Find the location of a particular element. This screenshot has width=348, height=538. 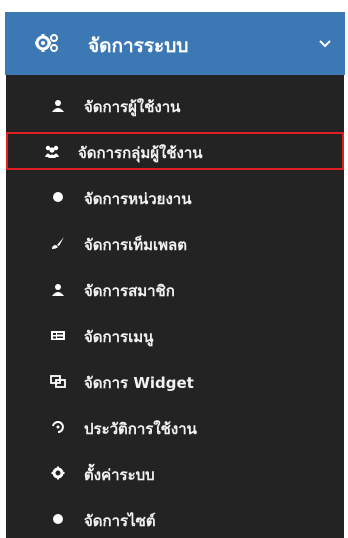

menu-item-label: ตั้งค่าระบบ is located at coordinates (119, 475).